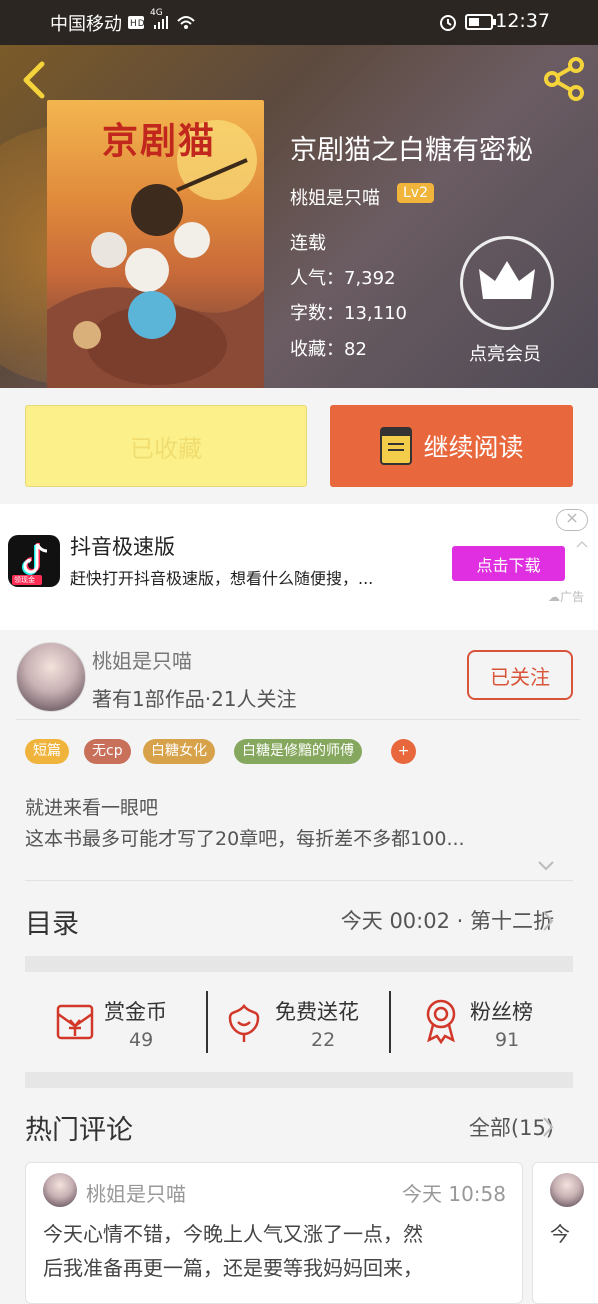 The width and height of the screenshot is (598, 1304). I want to click on crown-icon, so click(507, 280).